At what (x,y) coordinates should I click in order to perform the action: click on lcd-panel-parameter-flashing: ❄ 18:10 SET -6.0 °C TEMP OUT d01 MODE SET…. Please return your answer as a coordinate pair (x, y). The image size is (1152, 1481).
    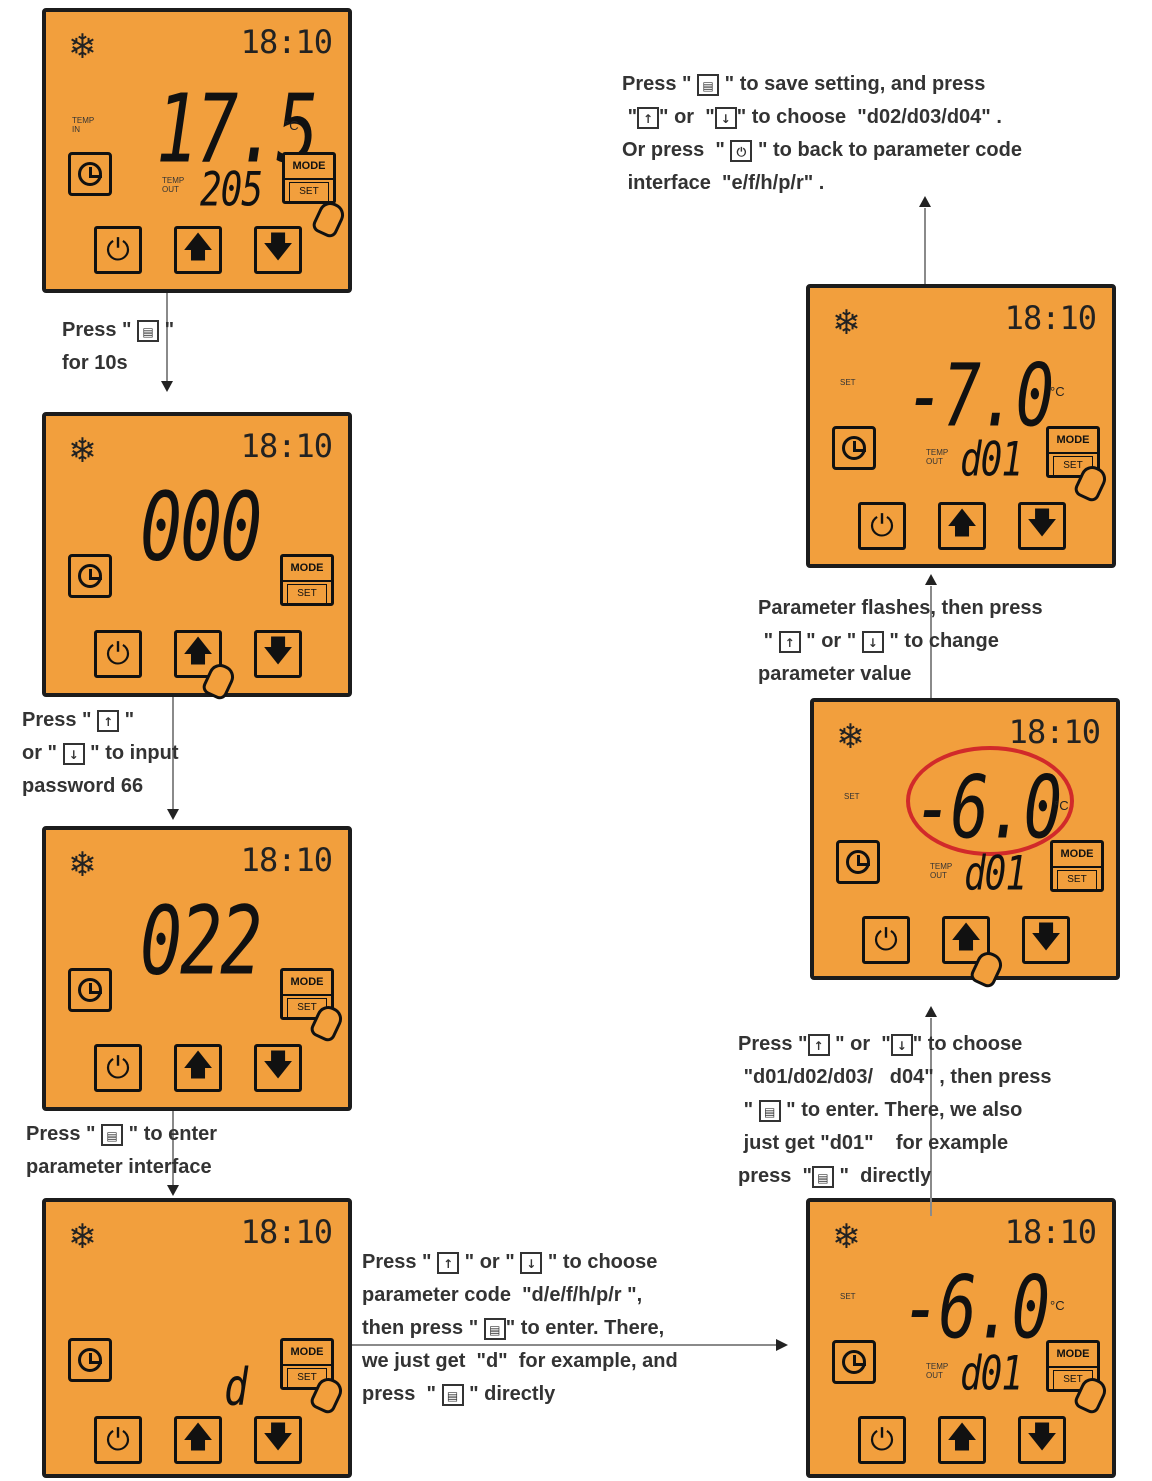
    Looking at the image, I should click on (965, 844).